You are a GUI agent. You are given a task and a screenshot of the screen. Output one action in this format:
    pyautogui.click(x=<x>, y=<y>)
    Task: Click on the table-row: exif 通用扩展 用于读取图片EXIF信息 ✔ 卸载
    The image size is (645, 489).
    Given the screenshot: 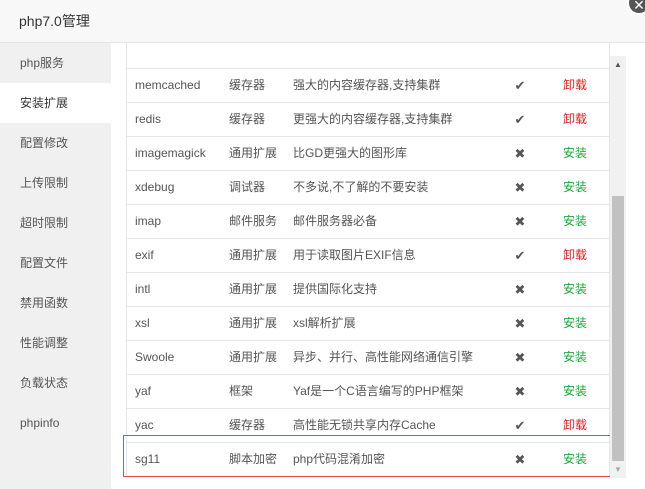 What is the action you would take?
    pyautogui.click(x=368, y=256)
    